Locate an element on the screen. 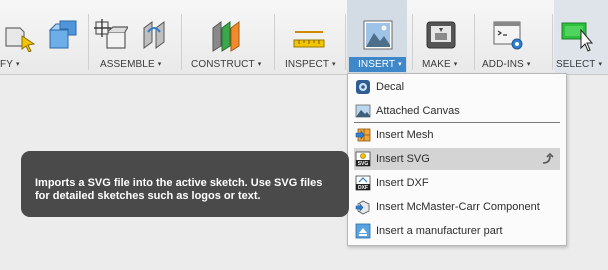 The image size is (608, 270). insert-svg-icon: SVG is located at coordinates (363, 159).